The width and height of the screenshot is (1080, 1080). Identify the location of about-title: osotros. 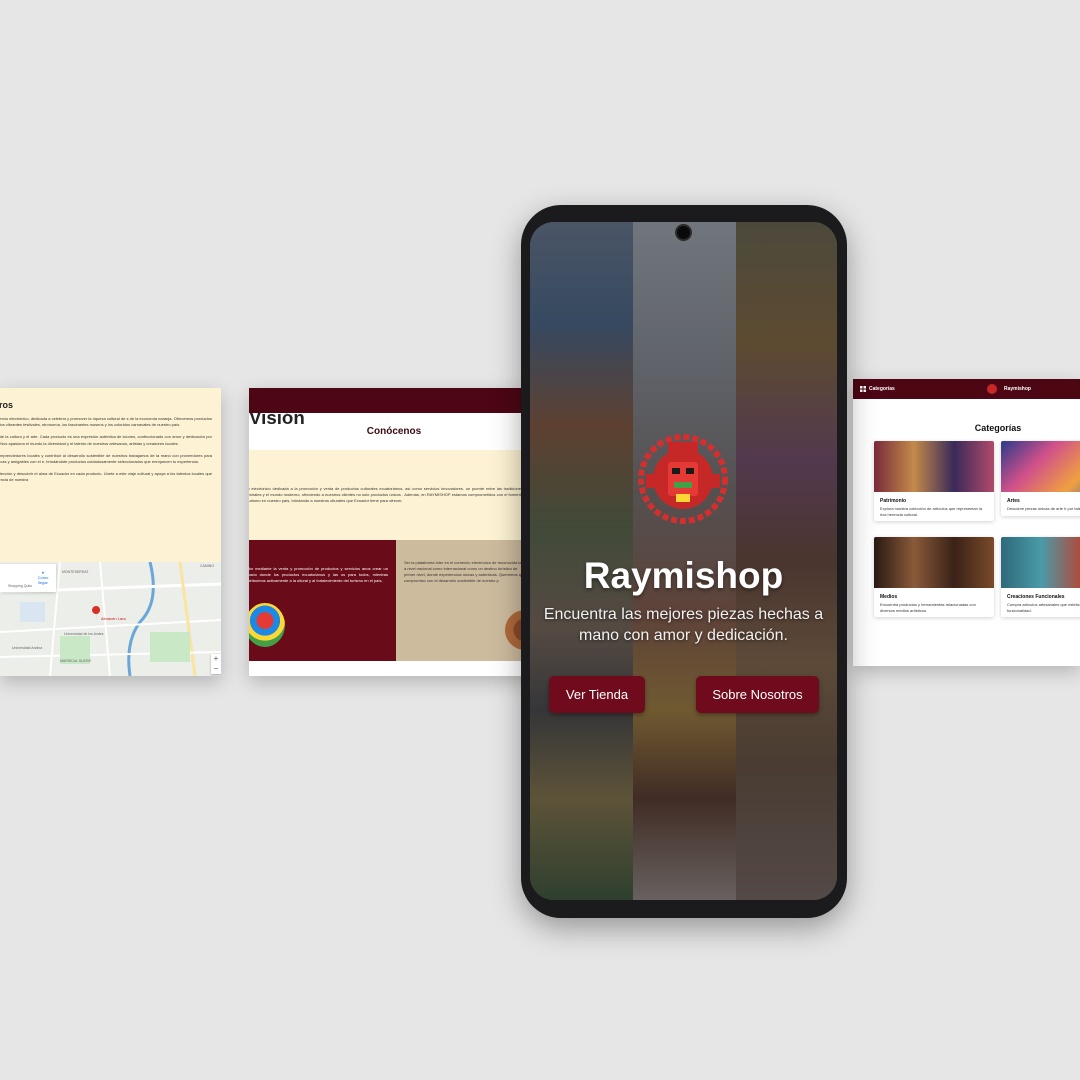
(7, 405).